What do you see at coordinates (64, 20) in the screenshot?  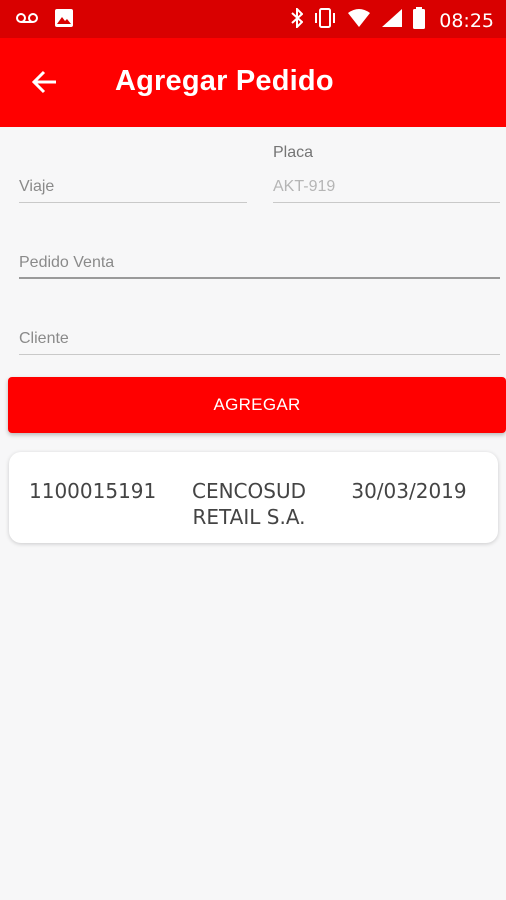 I see `image-icon` at bounding box center [64, 20].